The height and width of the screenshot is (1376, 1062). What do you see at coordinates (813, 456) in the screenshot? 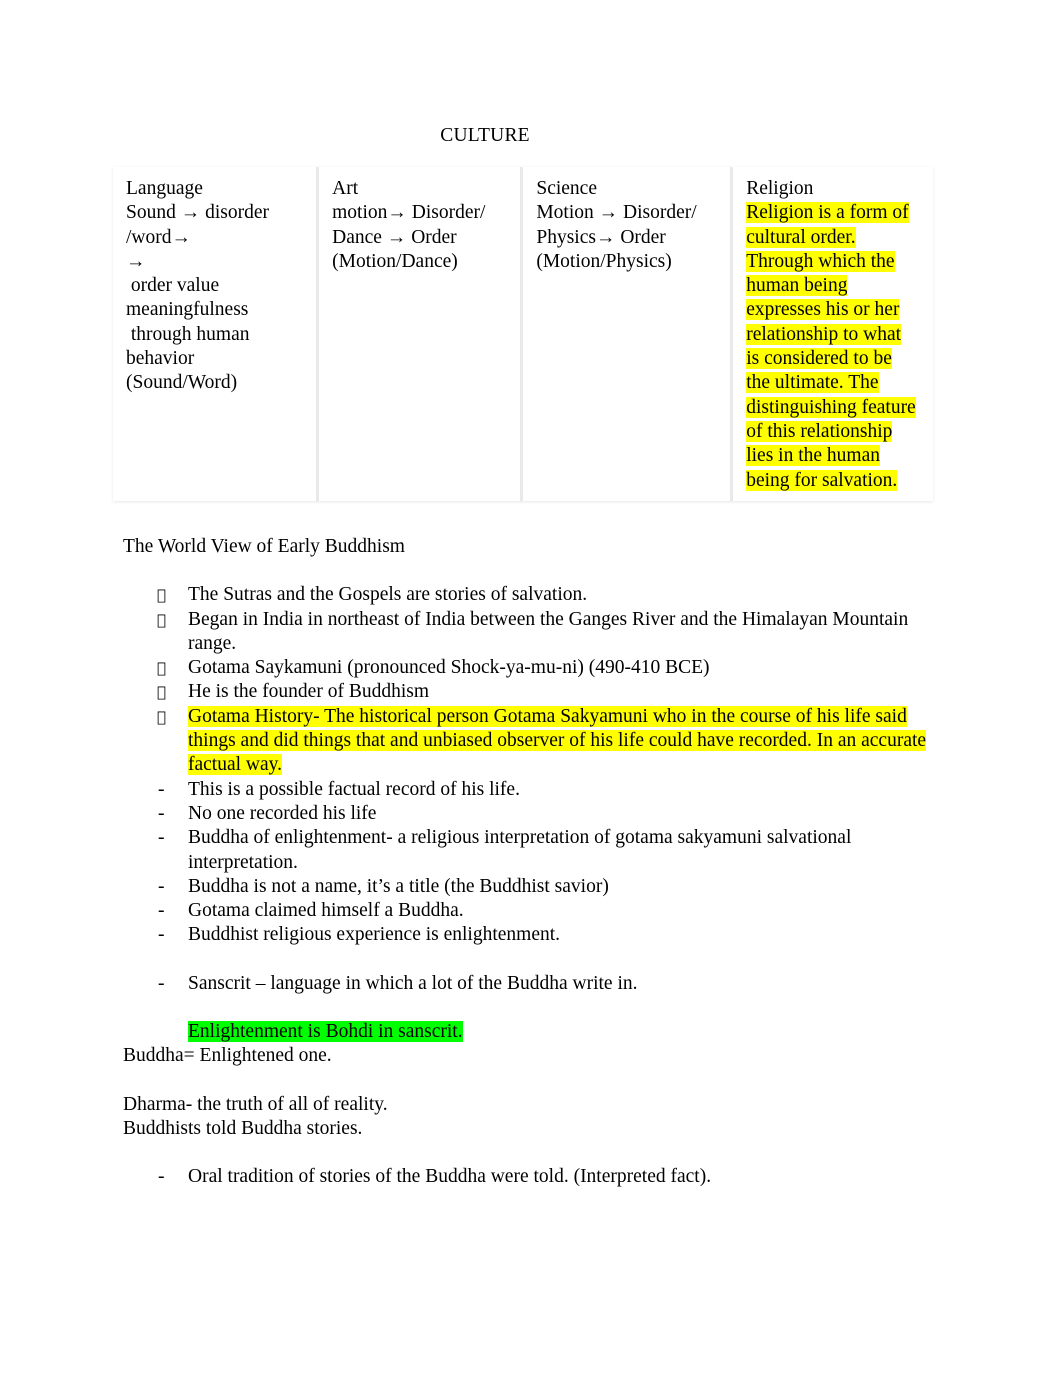
I see `highlighted-text: lies in the human` at bounding box center [813, 456].